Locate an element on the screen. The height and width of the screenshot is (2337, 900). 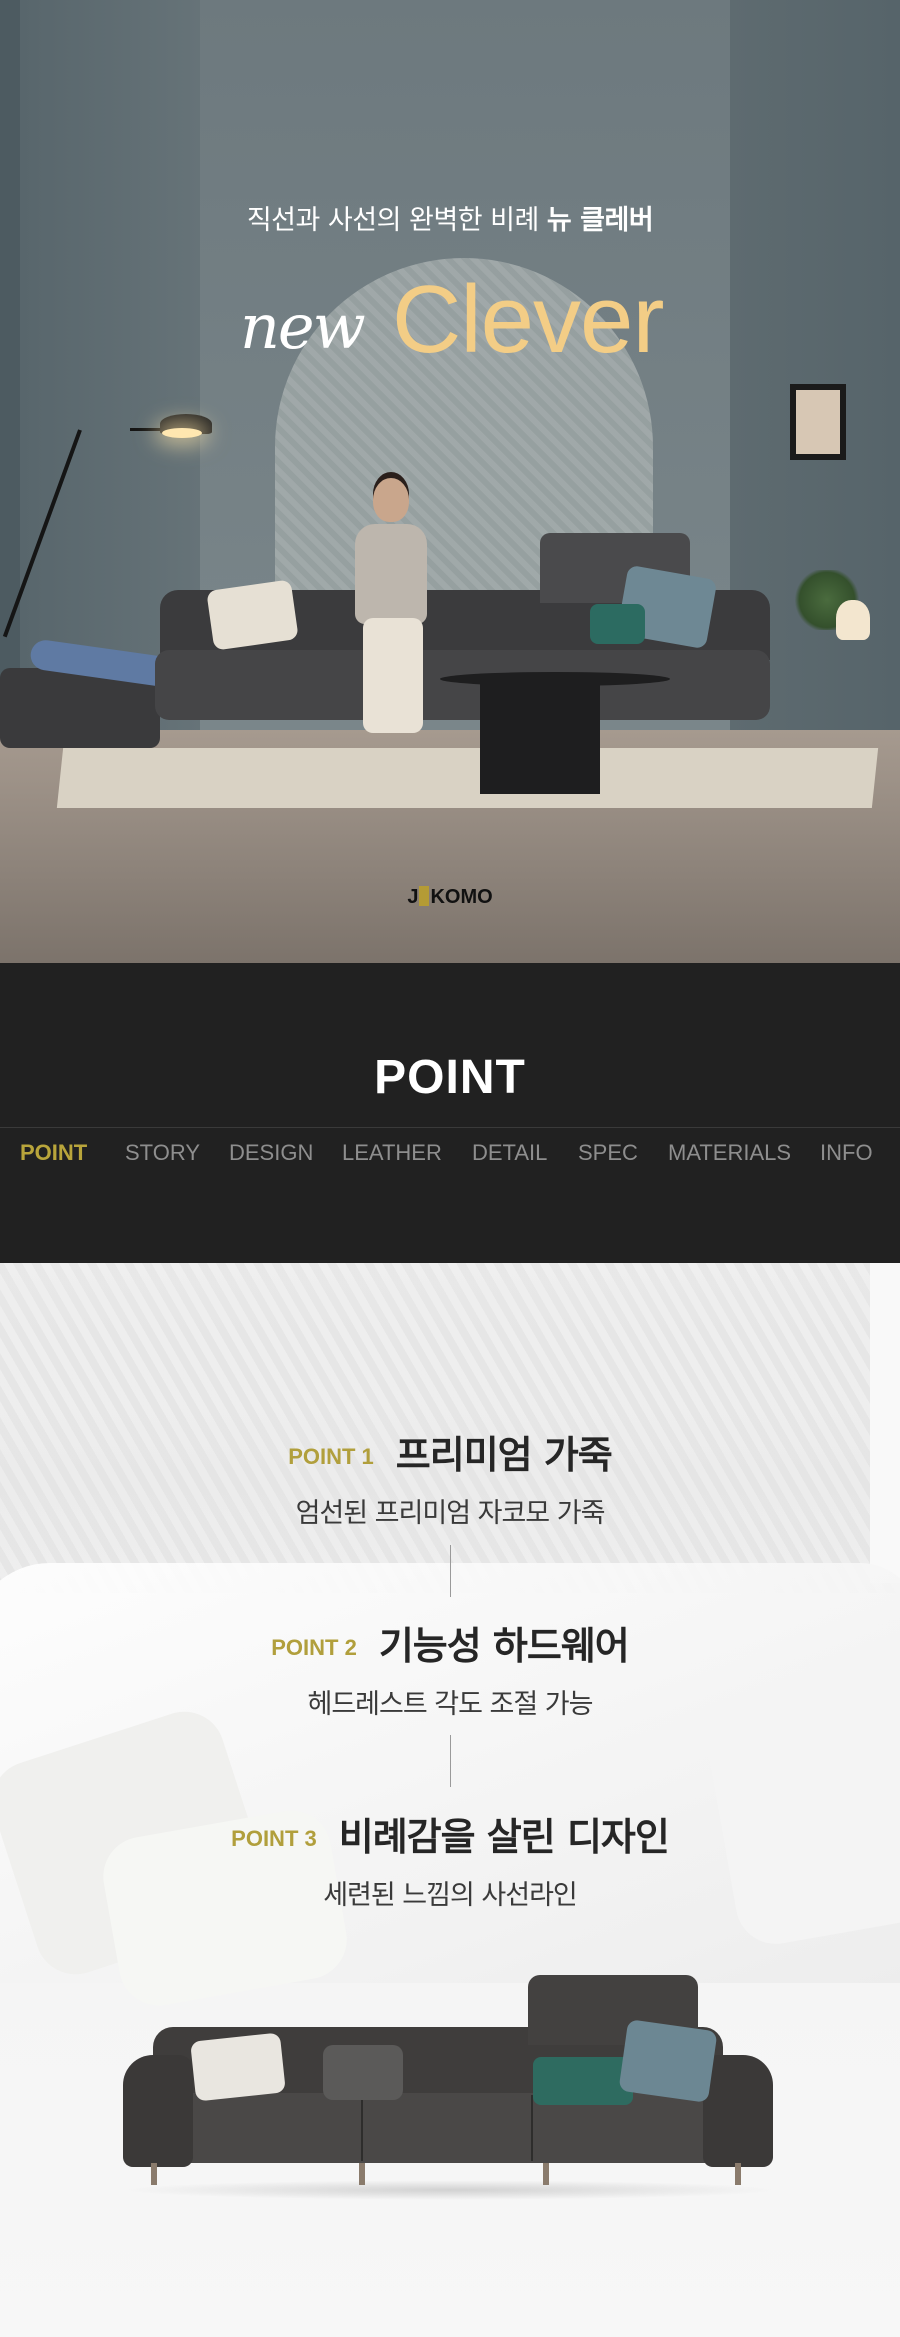
point-item: POINT 3 비례감을 살린 디자인 세련된 느낌의 사선라인 is located at coordinates (450, 1859).